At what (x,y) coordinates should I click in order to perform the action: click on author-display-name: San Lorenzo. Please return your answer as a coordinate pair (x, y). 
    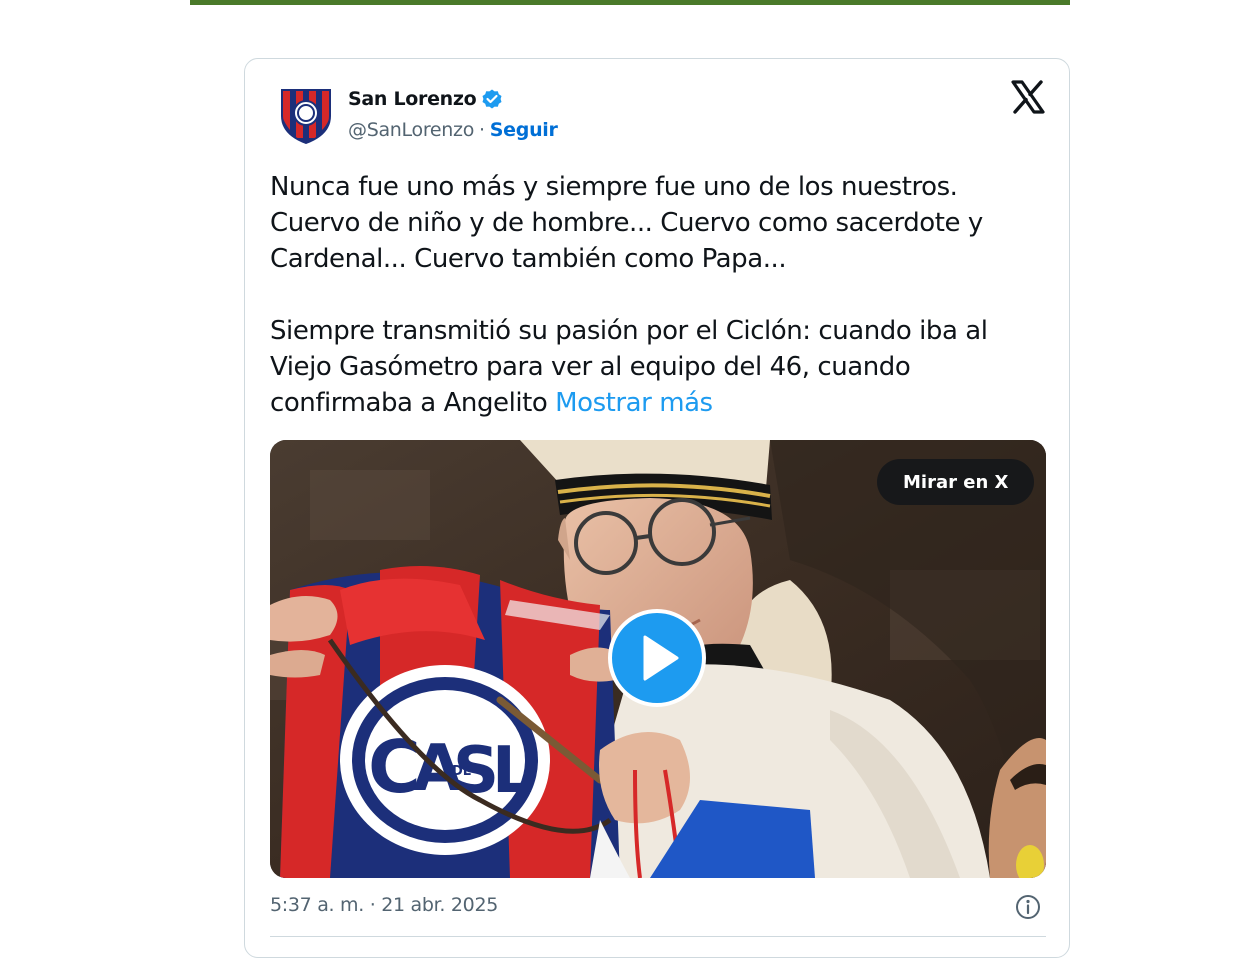
    Looking at the image, I should click on (412, 99).